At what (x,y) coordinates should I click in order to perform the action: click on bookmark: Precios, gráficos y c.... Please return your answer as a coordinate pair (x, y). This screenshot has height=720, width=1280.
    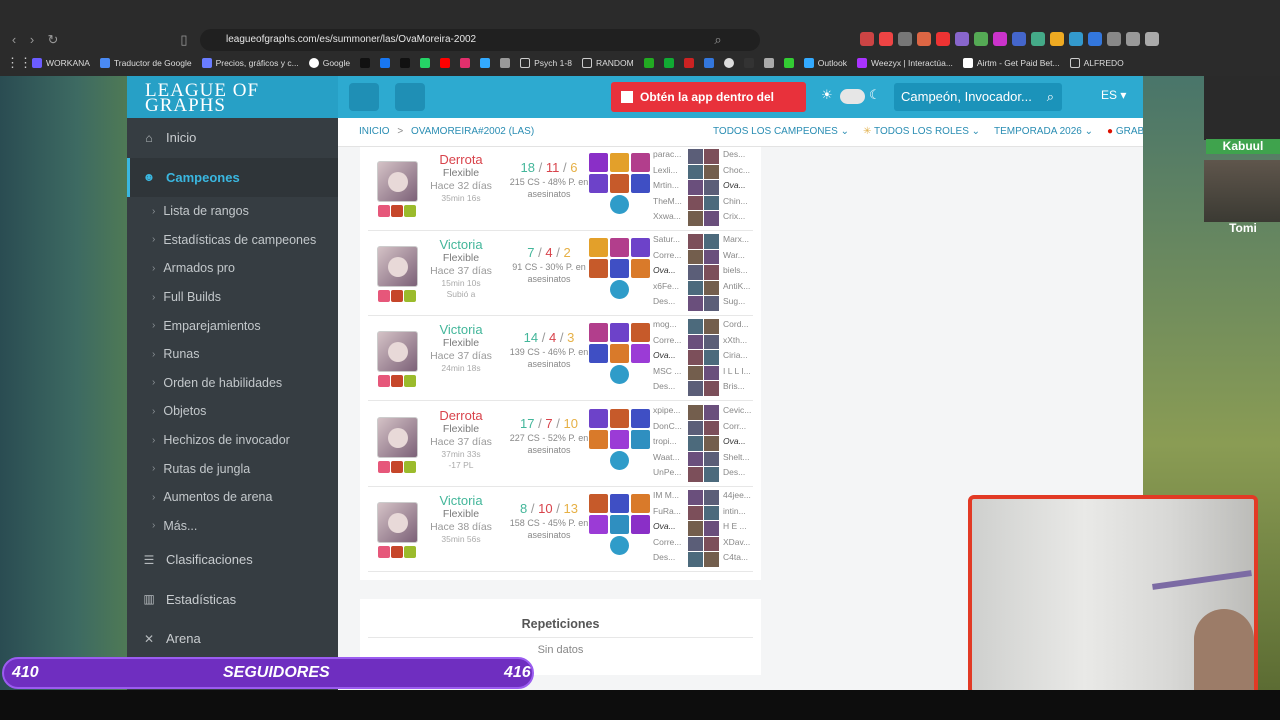
    Looking at the image, I should click on (250, 63).